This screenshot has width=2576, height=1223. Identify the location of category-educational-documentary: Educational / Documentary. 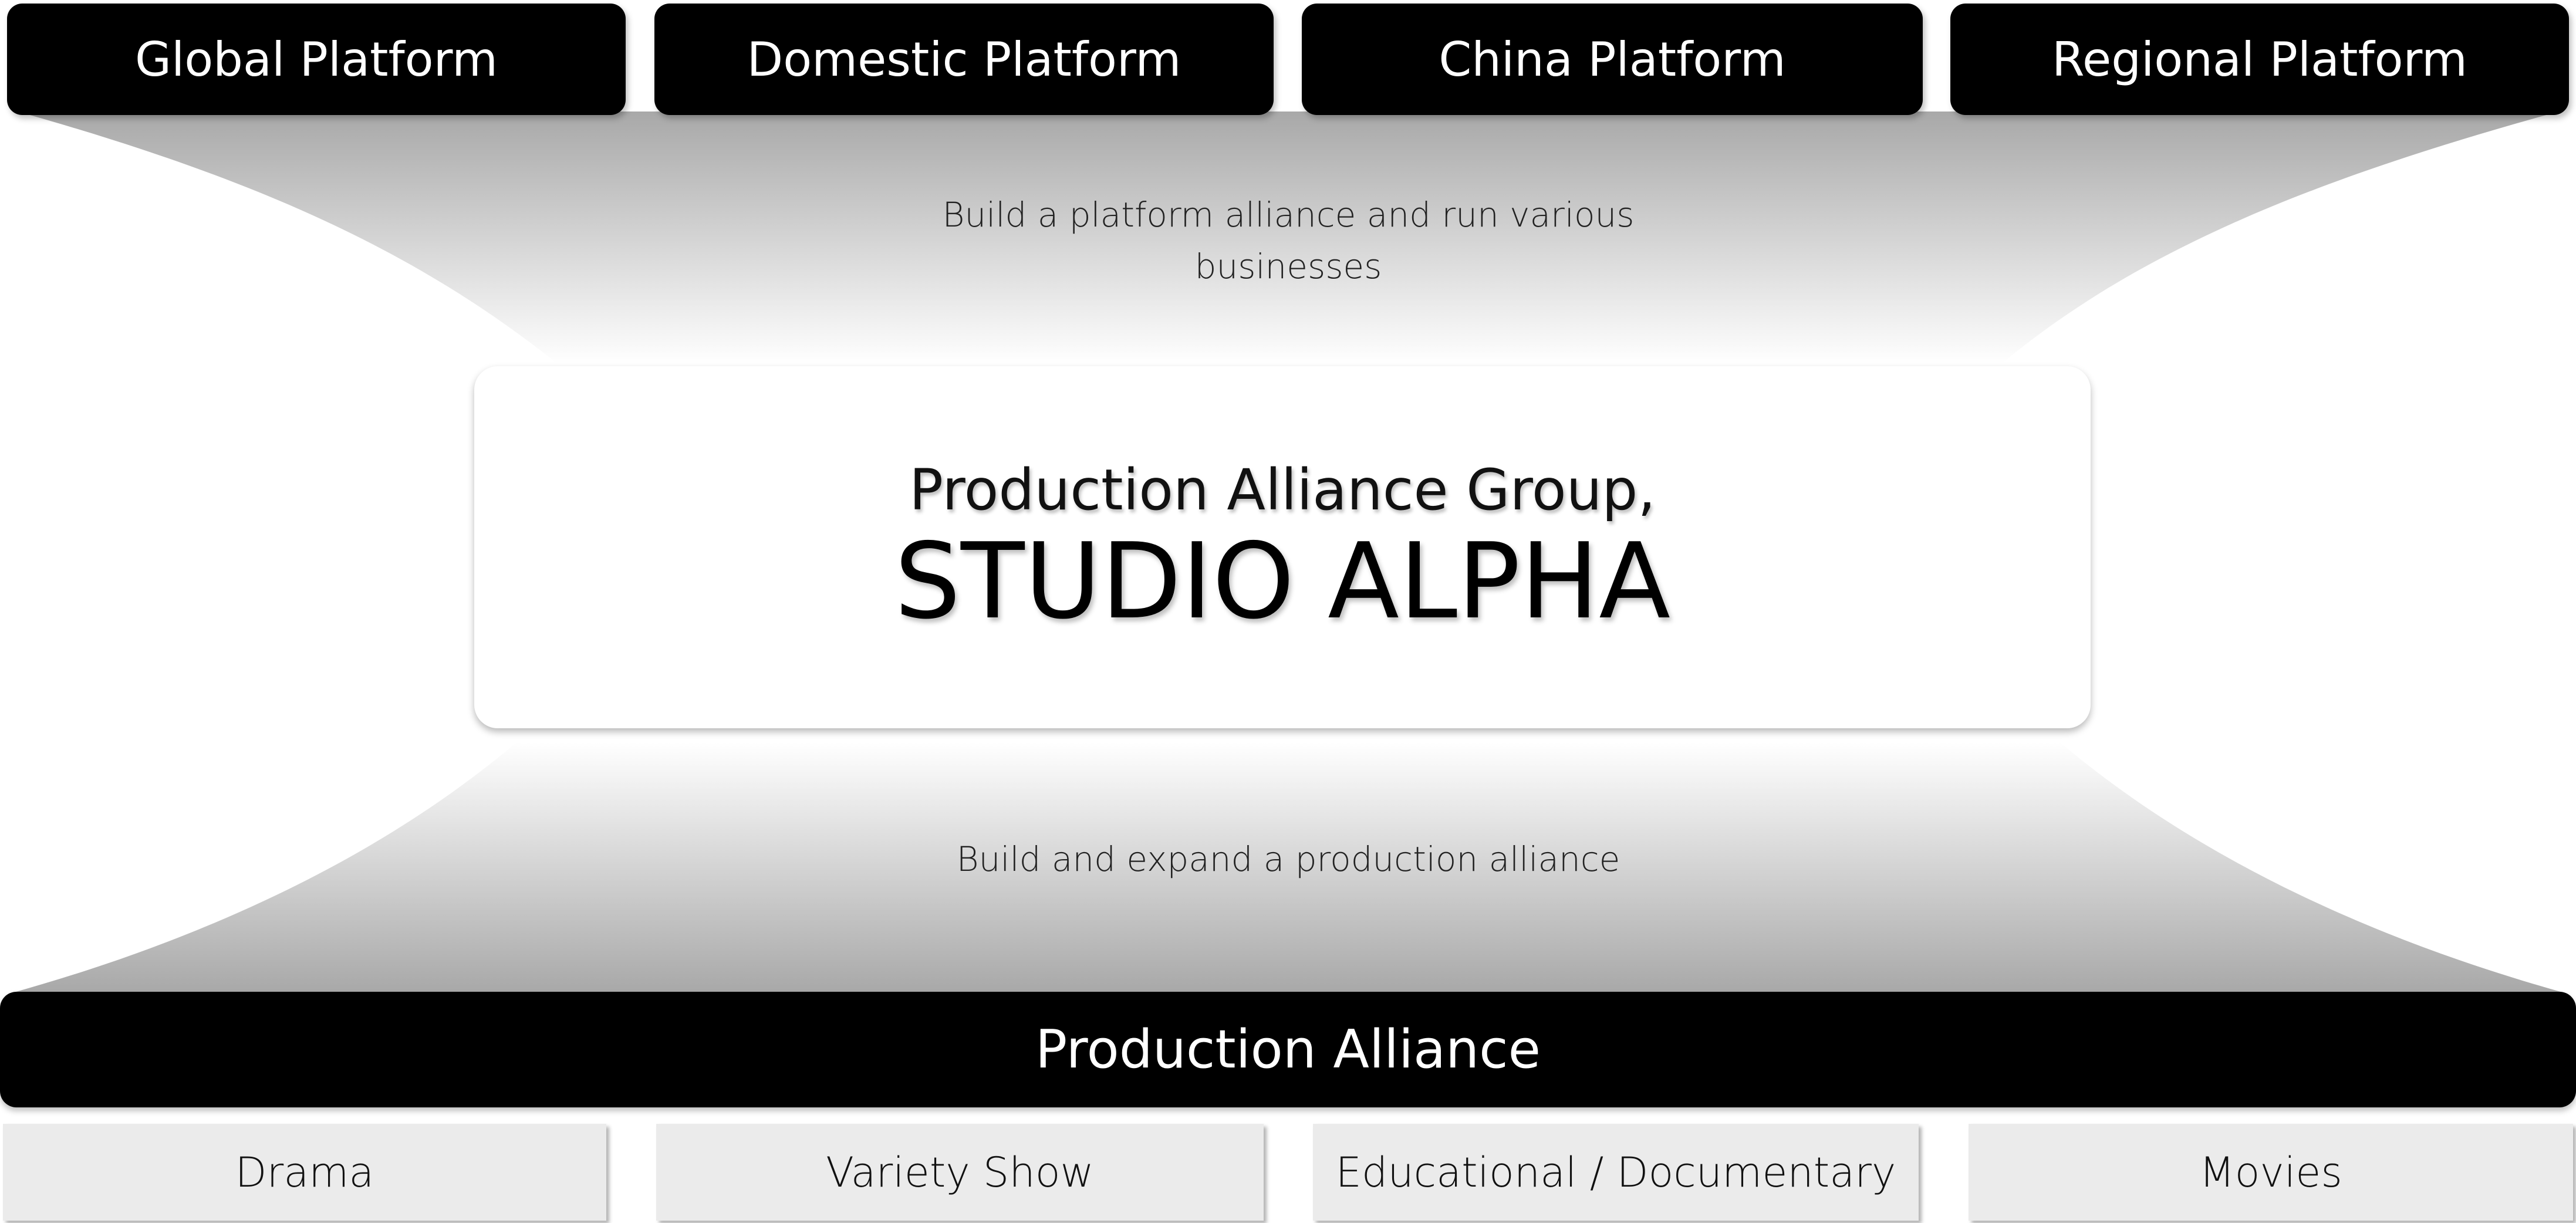
(1616, 1173).